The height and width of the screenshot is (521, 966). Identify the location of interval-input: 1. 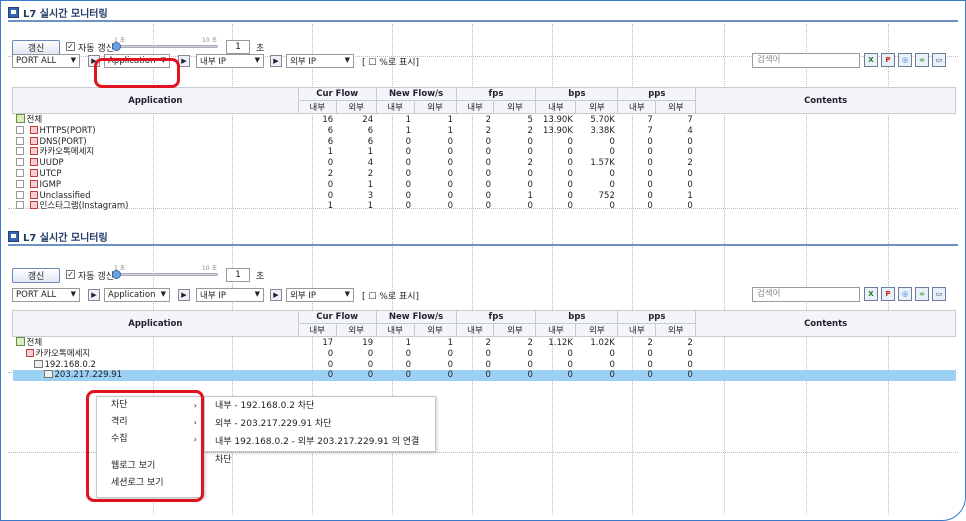
(238, 275).